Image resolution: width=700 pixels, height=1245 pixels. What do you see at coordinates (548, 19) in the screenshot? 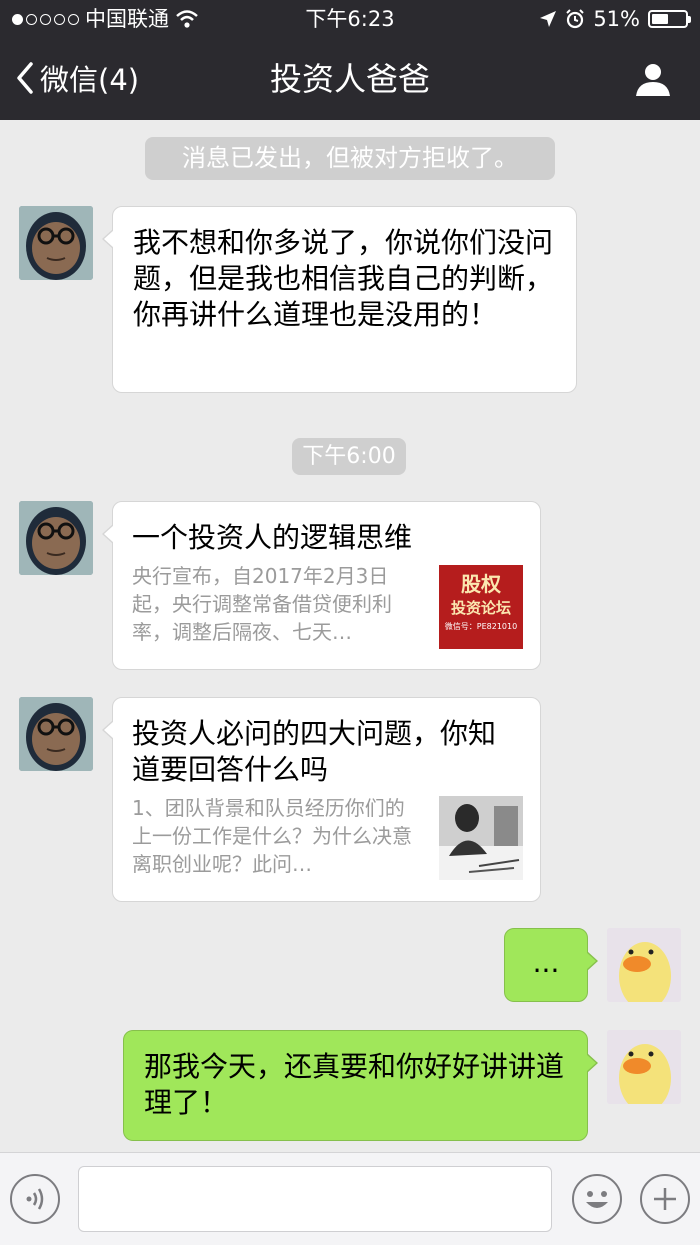
I see `location-arrow-icon` at bounding box center [548, 19].